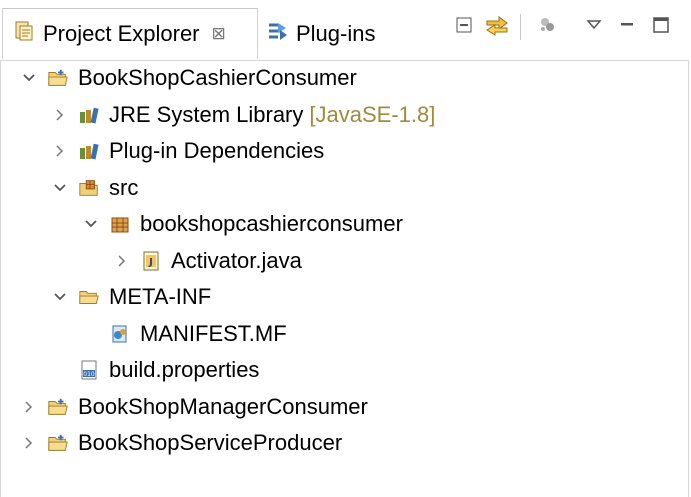 This screenshot has width=691, height=497. Describe the element at coordinates (206, 114) in the screenshot. I see `tree-item-label: JRE System Library` at that location.